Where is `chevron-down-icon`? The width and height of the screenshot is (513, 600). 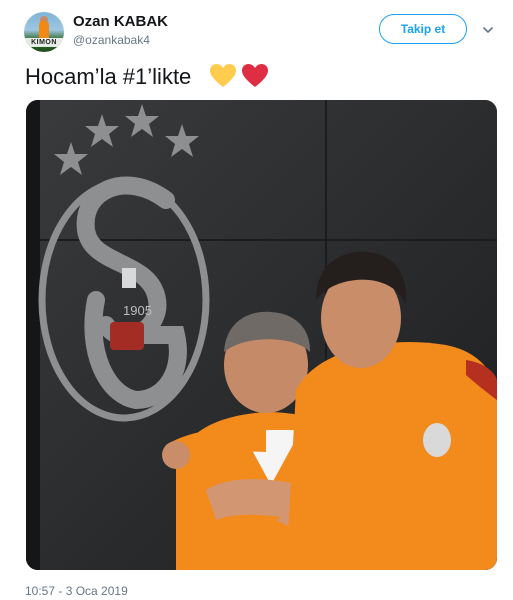
chevron-down-icon is located at coordinates (488, 30).